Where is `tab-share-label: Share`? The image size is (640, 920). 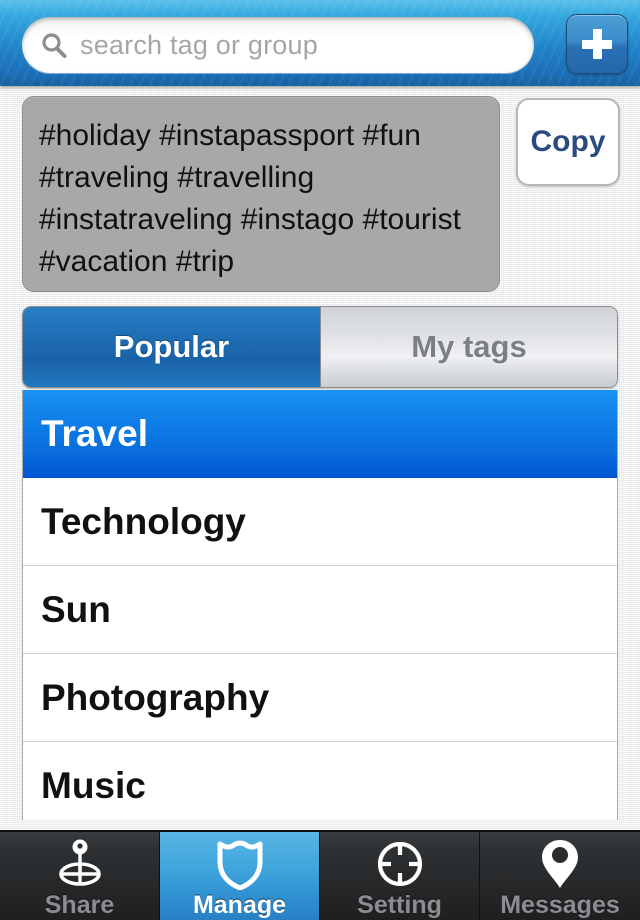
tab-share-label: Share is located at coordinates (79, 905).